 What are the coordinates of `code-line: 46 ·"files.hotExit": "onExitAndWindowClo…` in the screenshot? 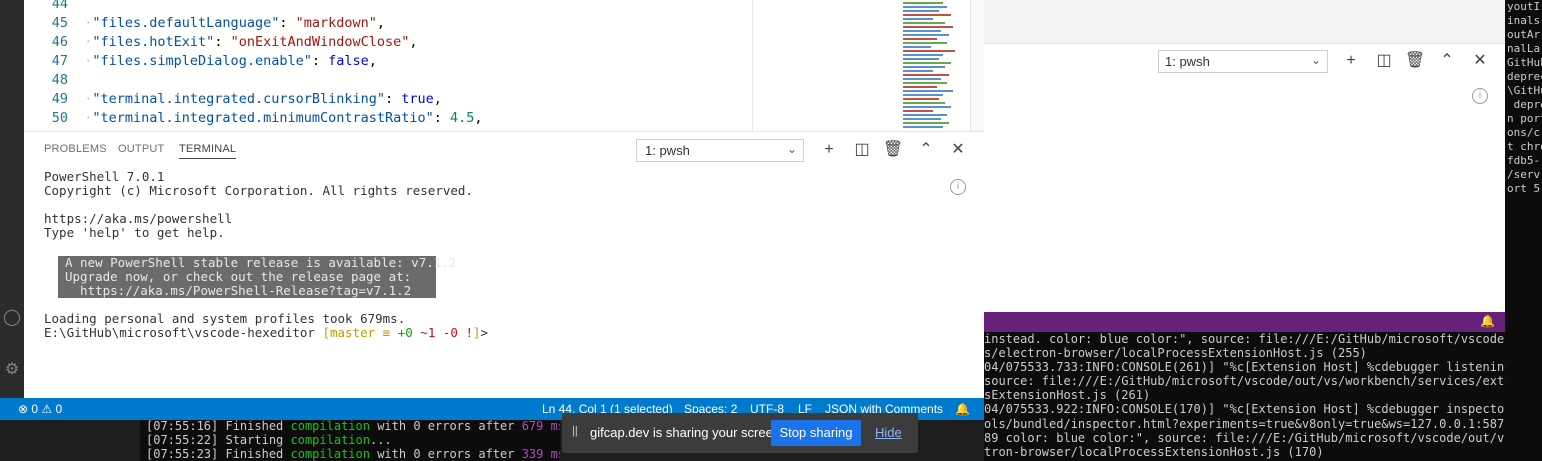 It's located at (388, 42).